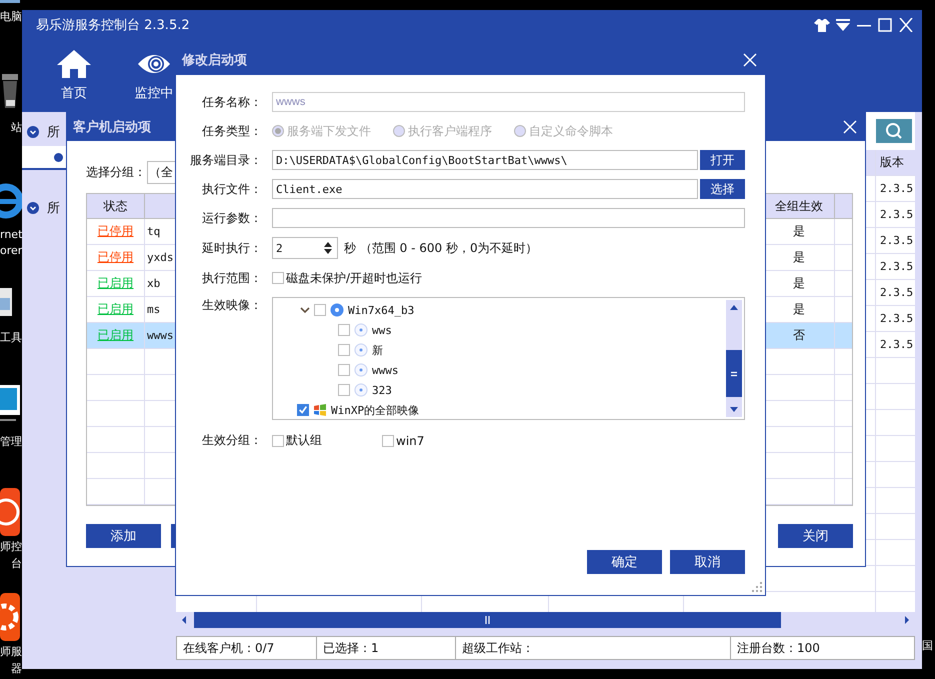 The width and height of the screenshot is (935, 679). What do you see at coordinates (304, 440) in the screenshot?
I see `checkbox-label: 默认组` at bounding box center [304, 440].